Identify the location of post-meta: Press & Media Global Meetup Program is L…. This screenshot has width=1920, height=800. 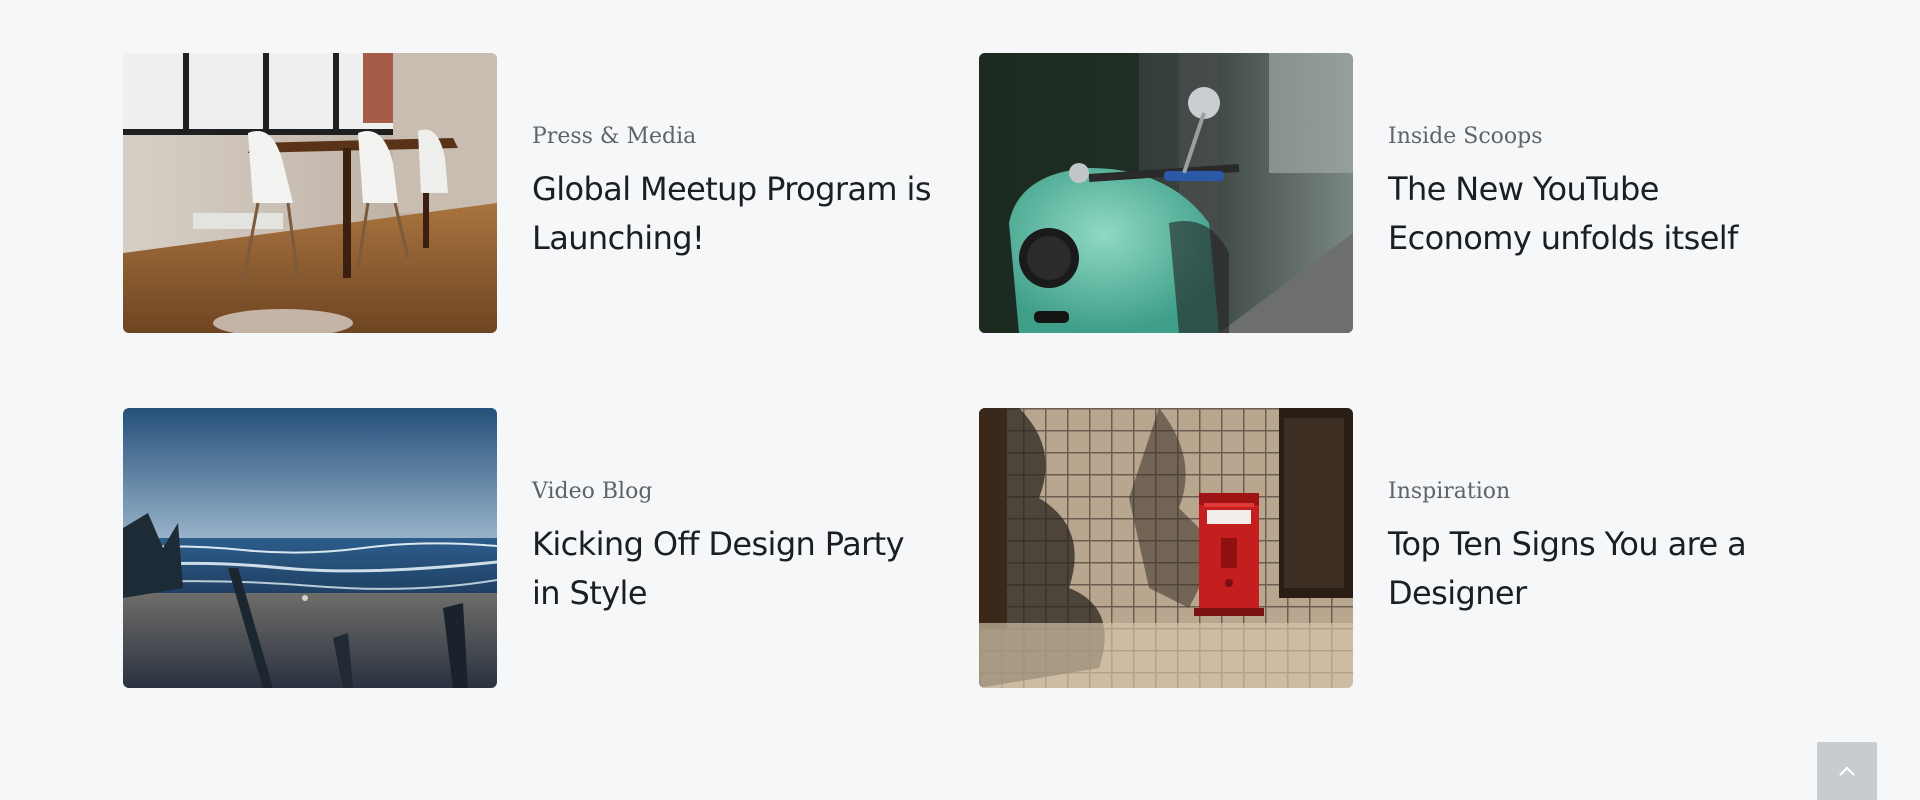
(732, 193).